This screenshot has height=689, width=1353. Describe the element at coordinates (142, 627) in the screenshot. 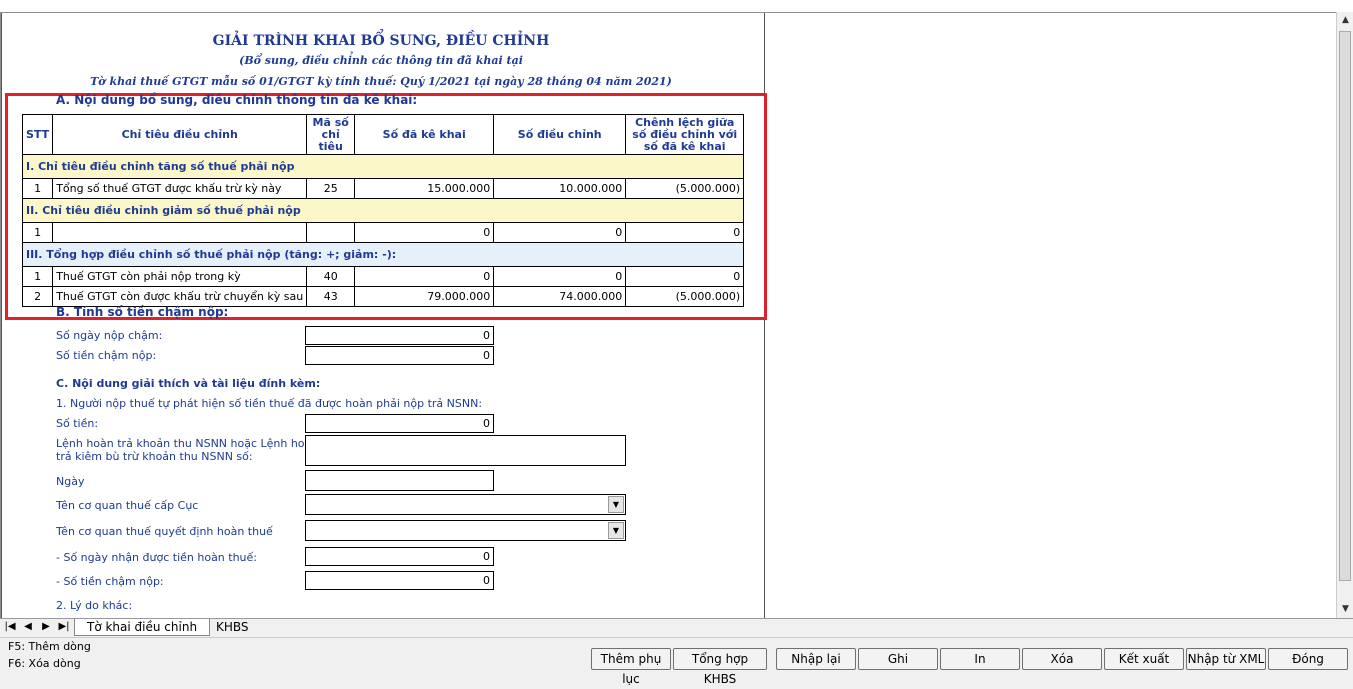

I see `tab-adjustment-declaration: Tờ khai điều chỉnh` at that location.